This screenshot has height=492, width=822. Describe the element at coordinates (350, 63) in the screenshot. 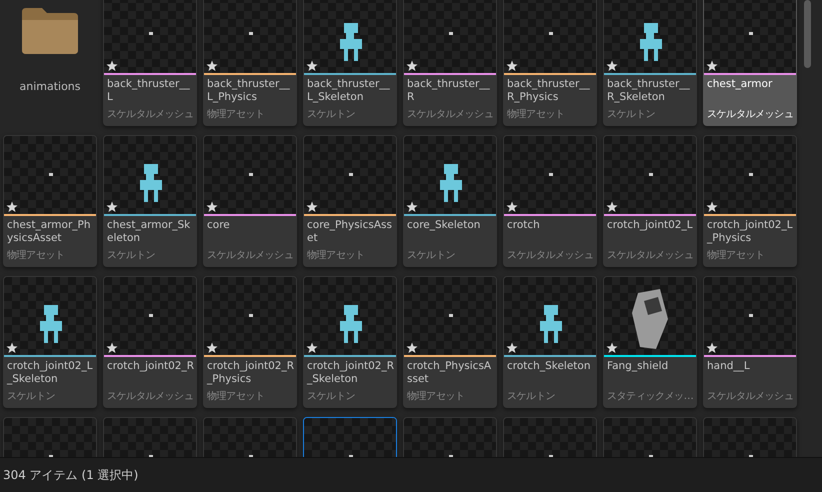

I see `asset-tile: back_thruster__L_Skeleton スケルトン` at that location.